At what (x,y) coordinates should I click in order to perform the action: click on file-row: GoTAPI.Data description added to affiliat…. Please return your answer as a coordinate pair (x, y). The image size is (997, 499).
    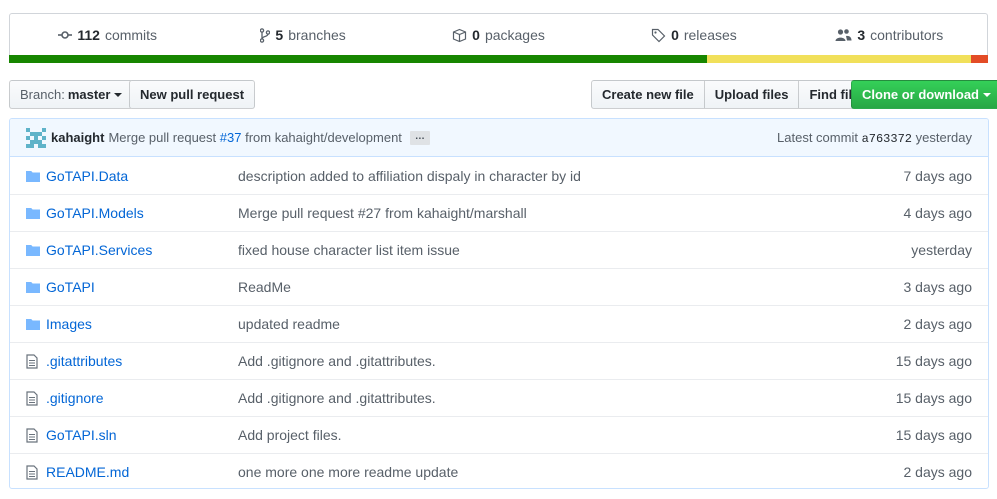
    Looking at the image, I should click on (499, 175).